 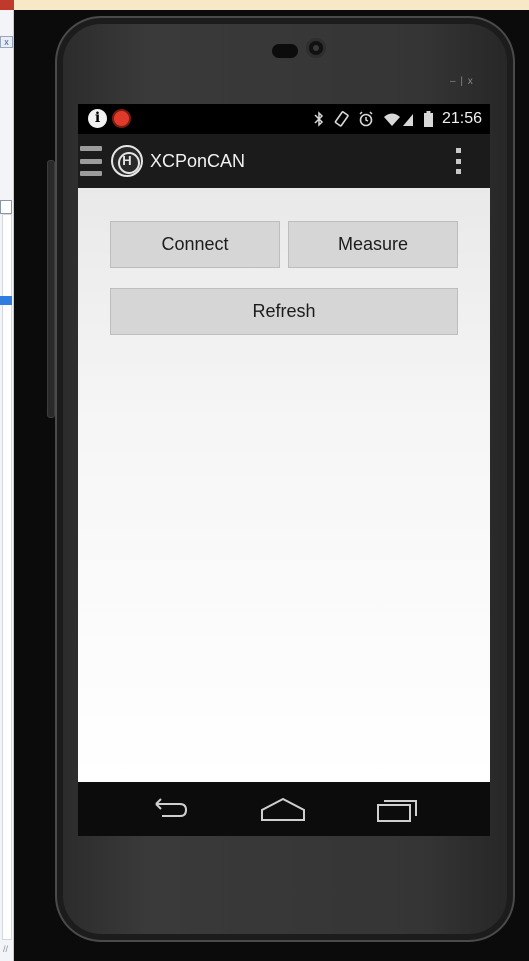 What do you see at coordinates (319, 119) in the screenshot?
I see `bluetooth-icon` at bounding box center [319, 119].